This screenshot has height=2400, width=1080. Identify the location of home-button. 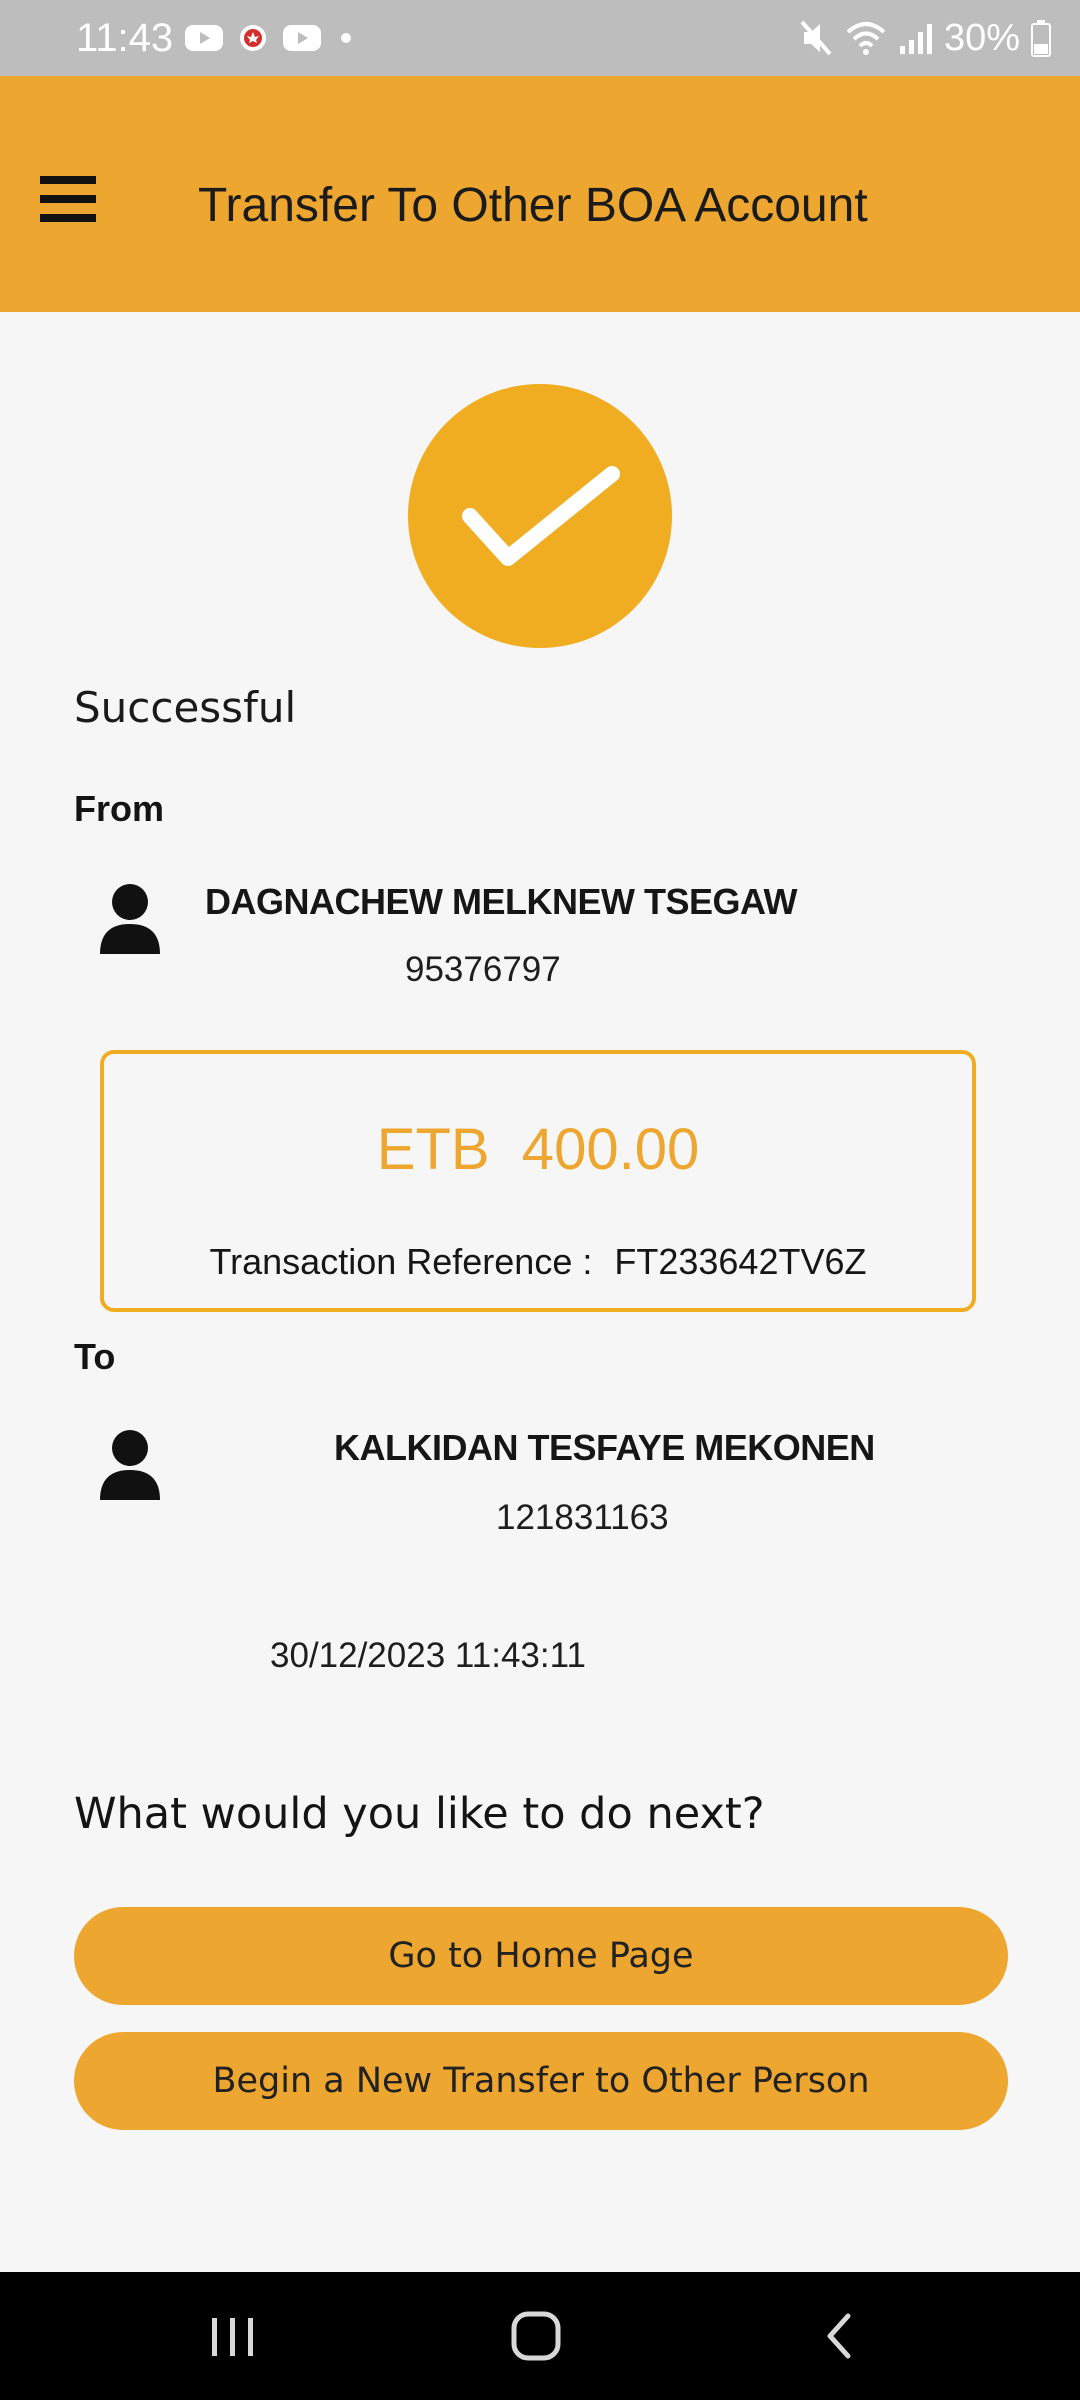
(536, 2336).